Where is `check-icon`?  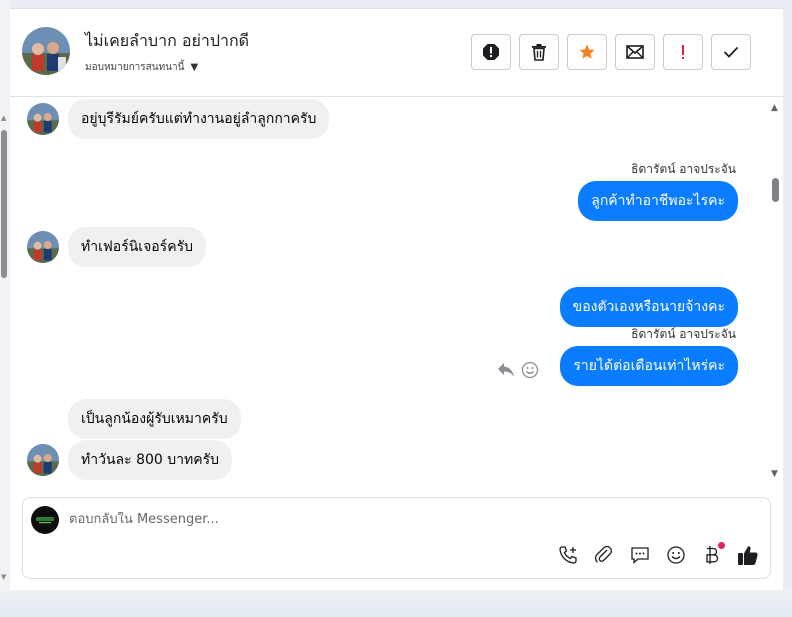
check-icon is located at coordinates (731, 52).